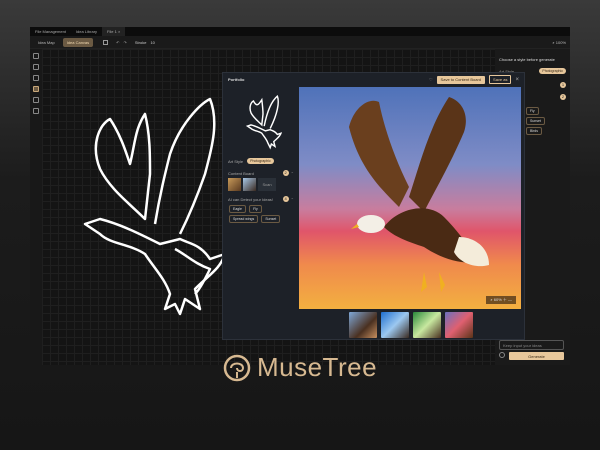 The height and width of the screenshot is (450, 600). Describe the element at coordinates (497, 299) in the screenshot. I see `image-zoom-value: 60%` at that location.